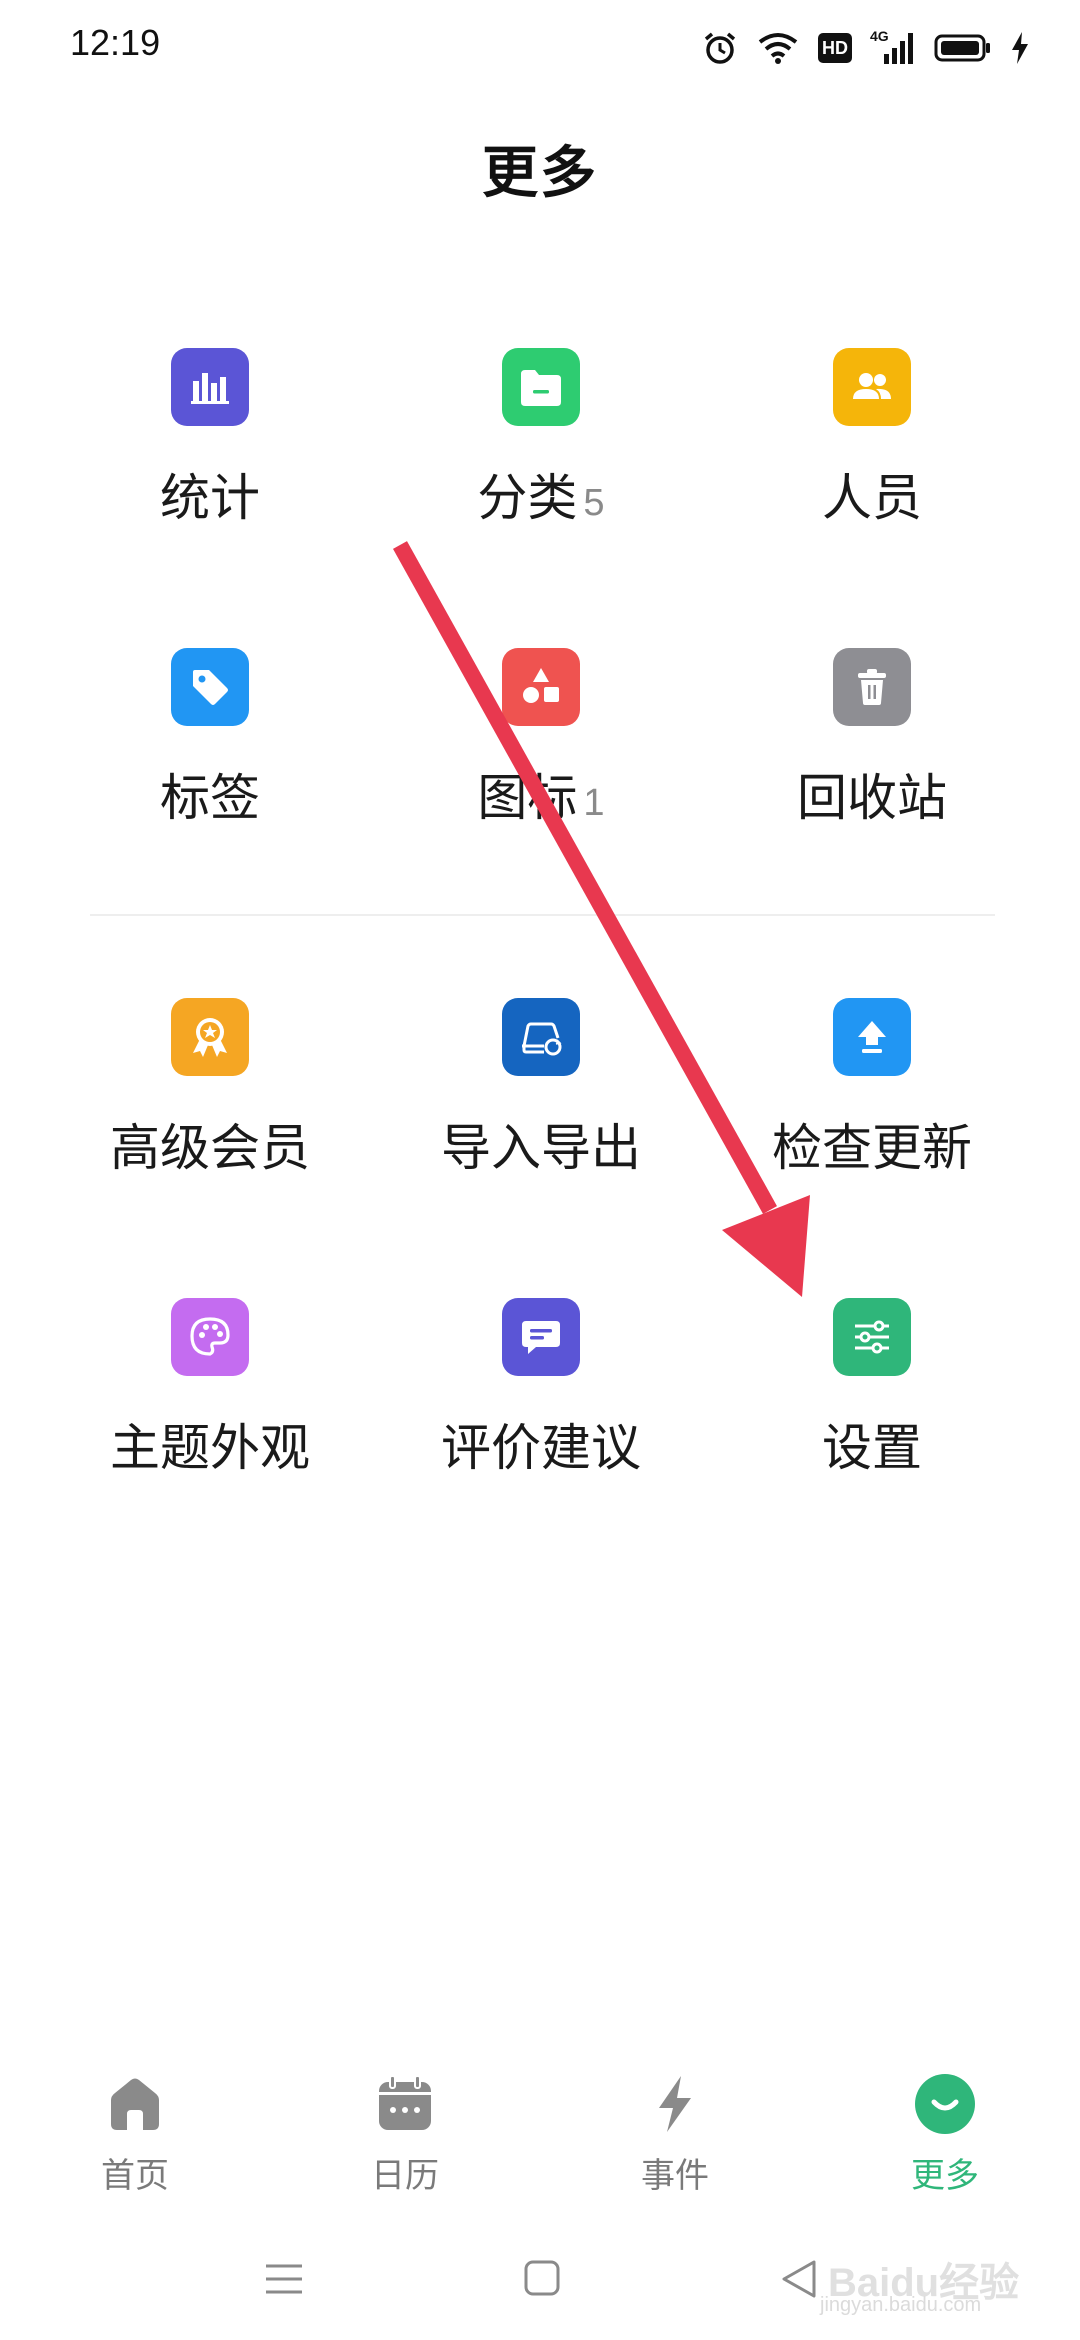  Describe the element at coordinates (541, 1448) in the screenshot. I see `grid-item-label: 评价建议` at that location.